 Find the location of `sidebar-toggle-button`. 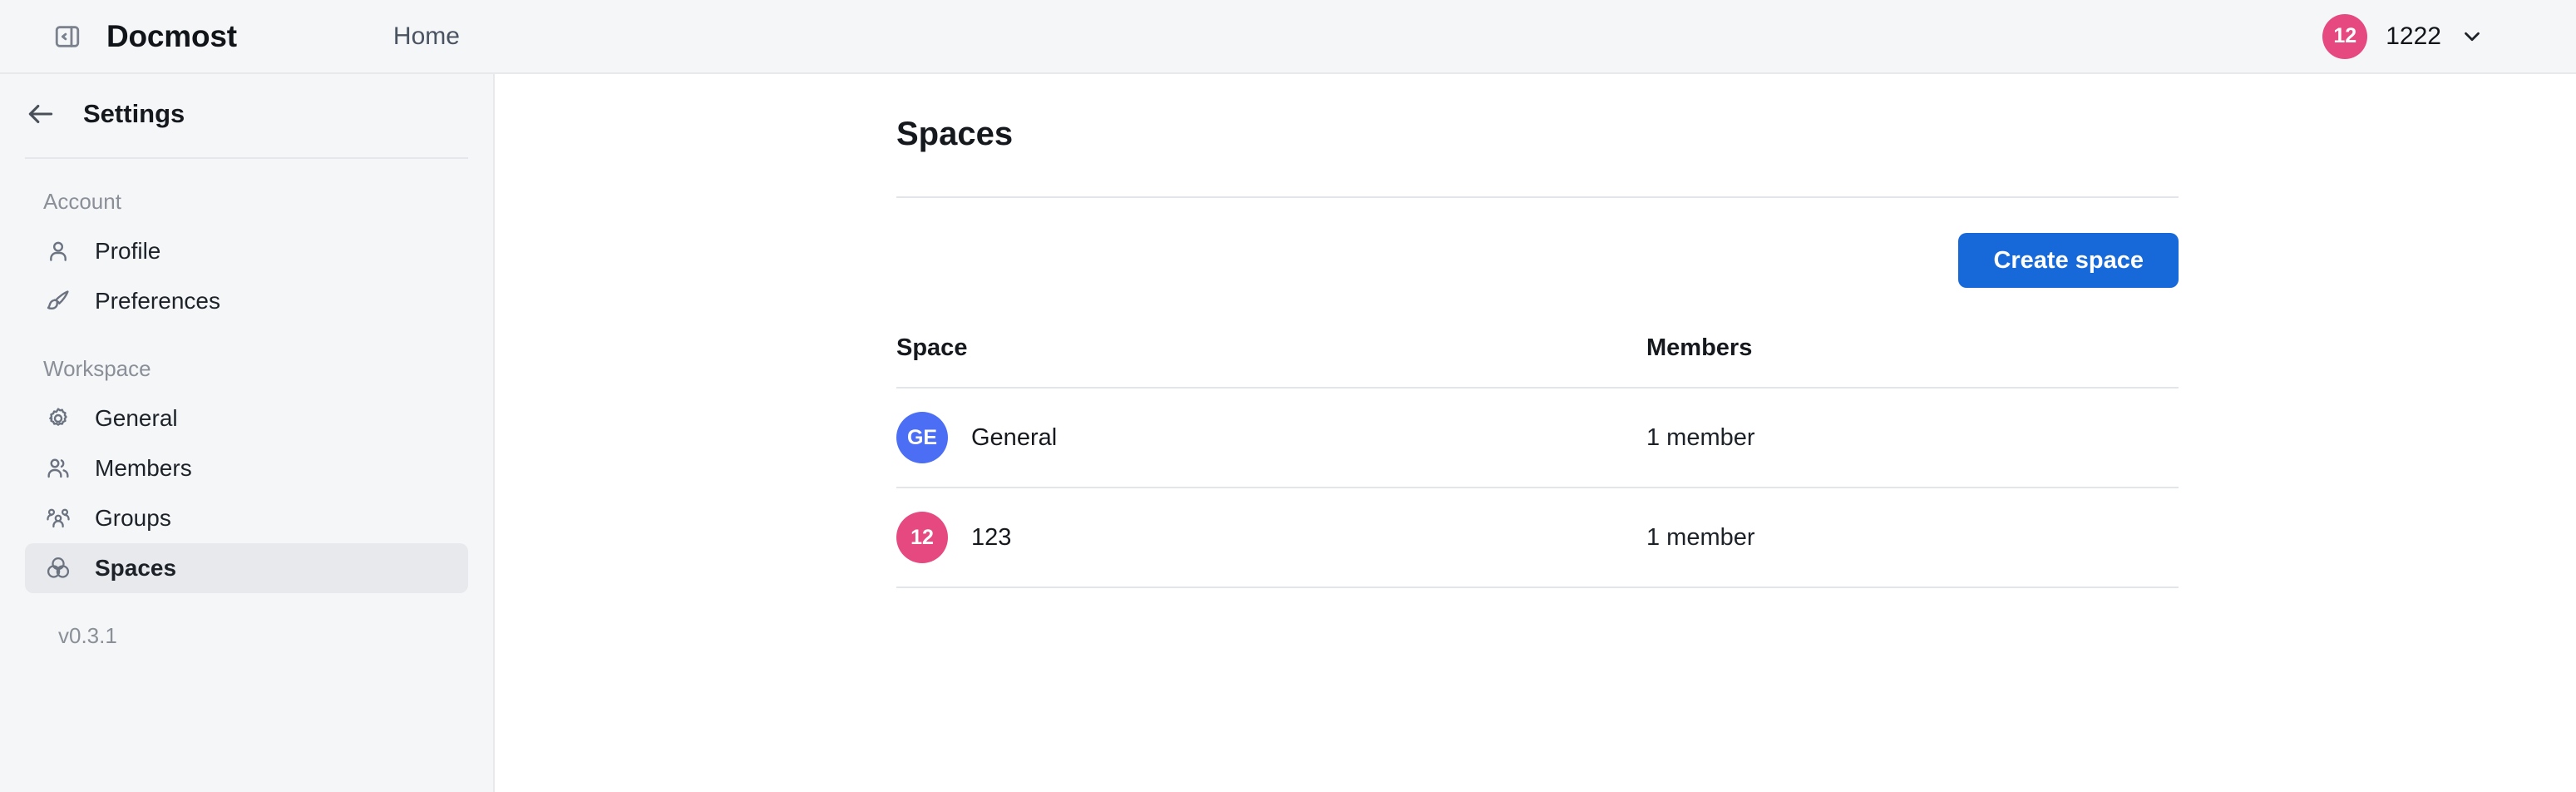

sidebar-toggle-button is located at coordinates (67, 36).